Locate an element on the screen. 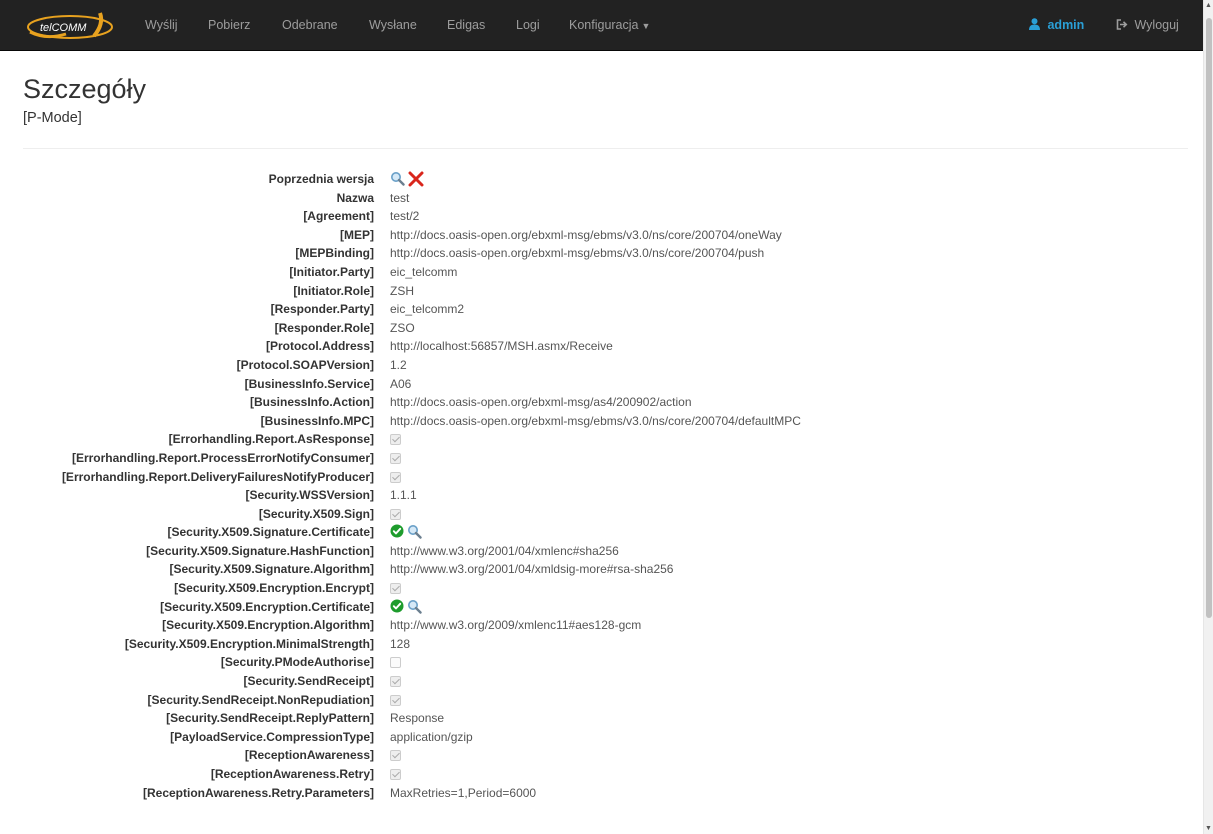  detail-value: test is located at coordinates (400, 197).